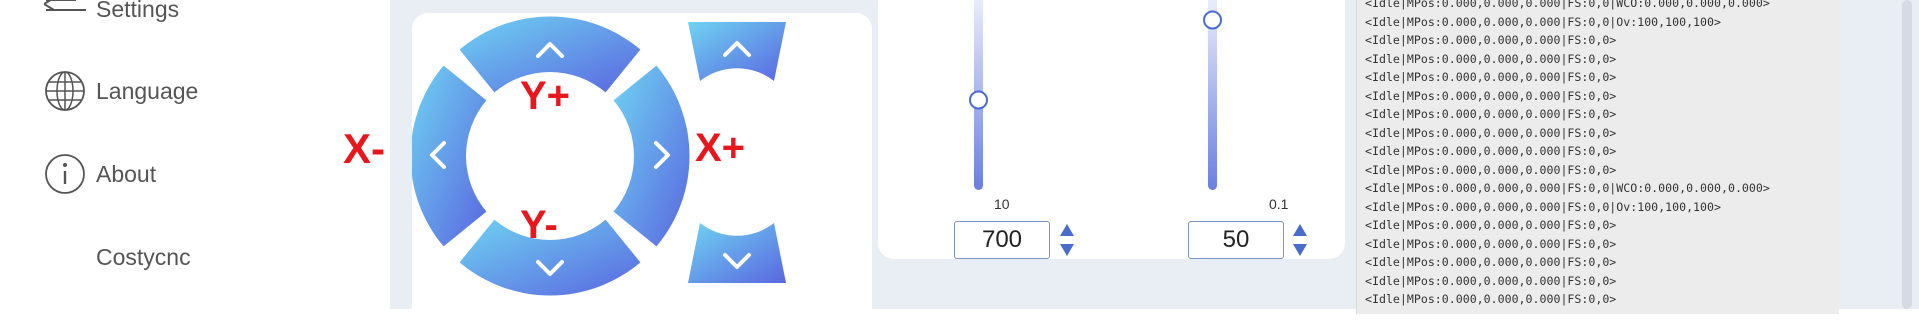 The width and height of the screenshot is (1919, 323). I want to click on x-minus-label: X-, so click(364, 148).